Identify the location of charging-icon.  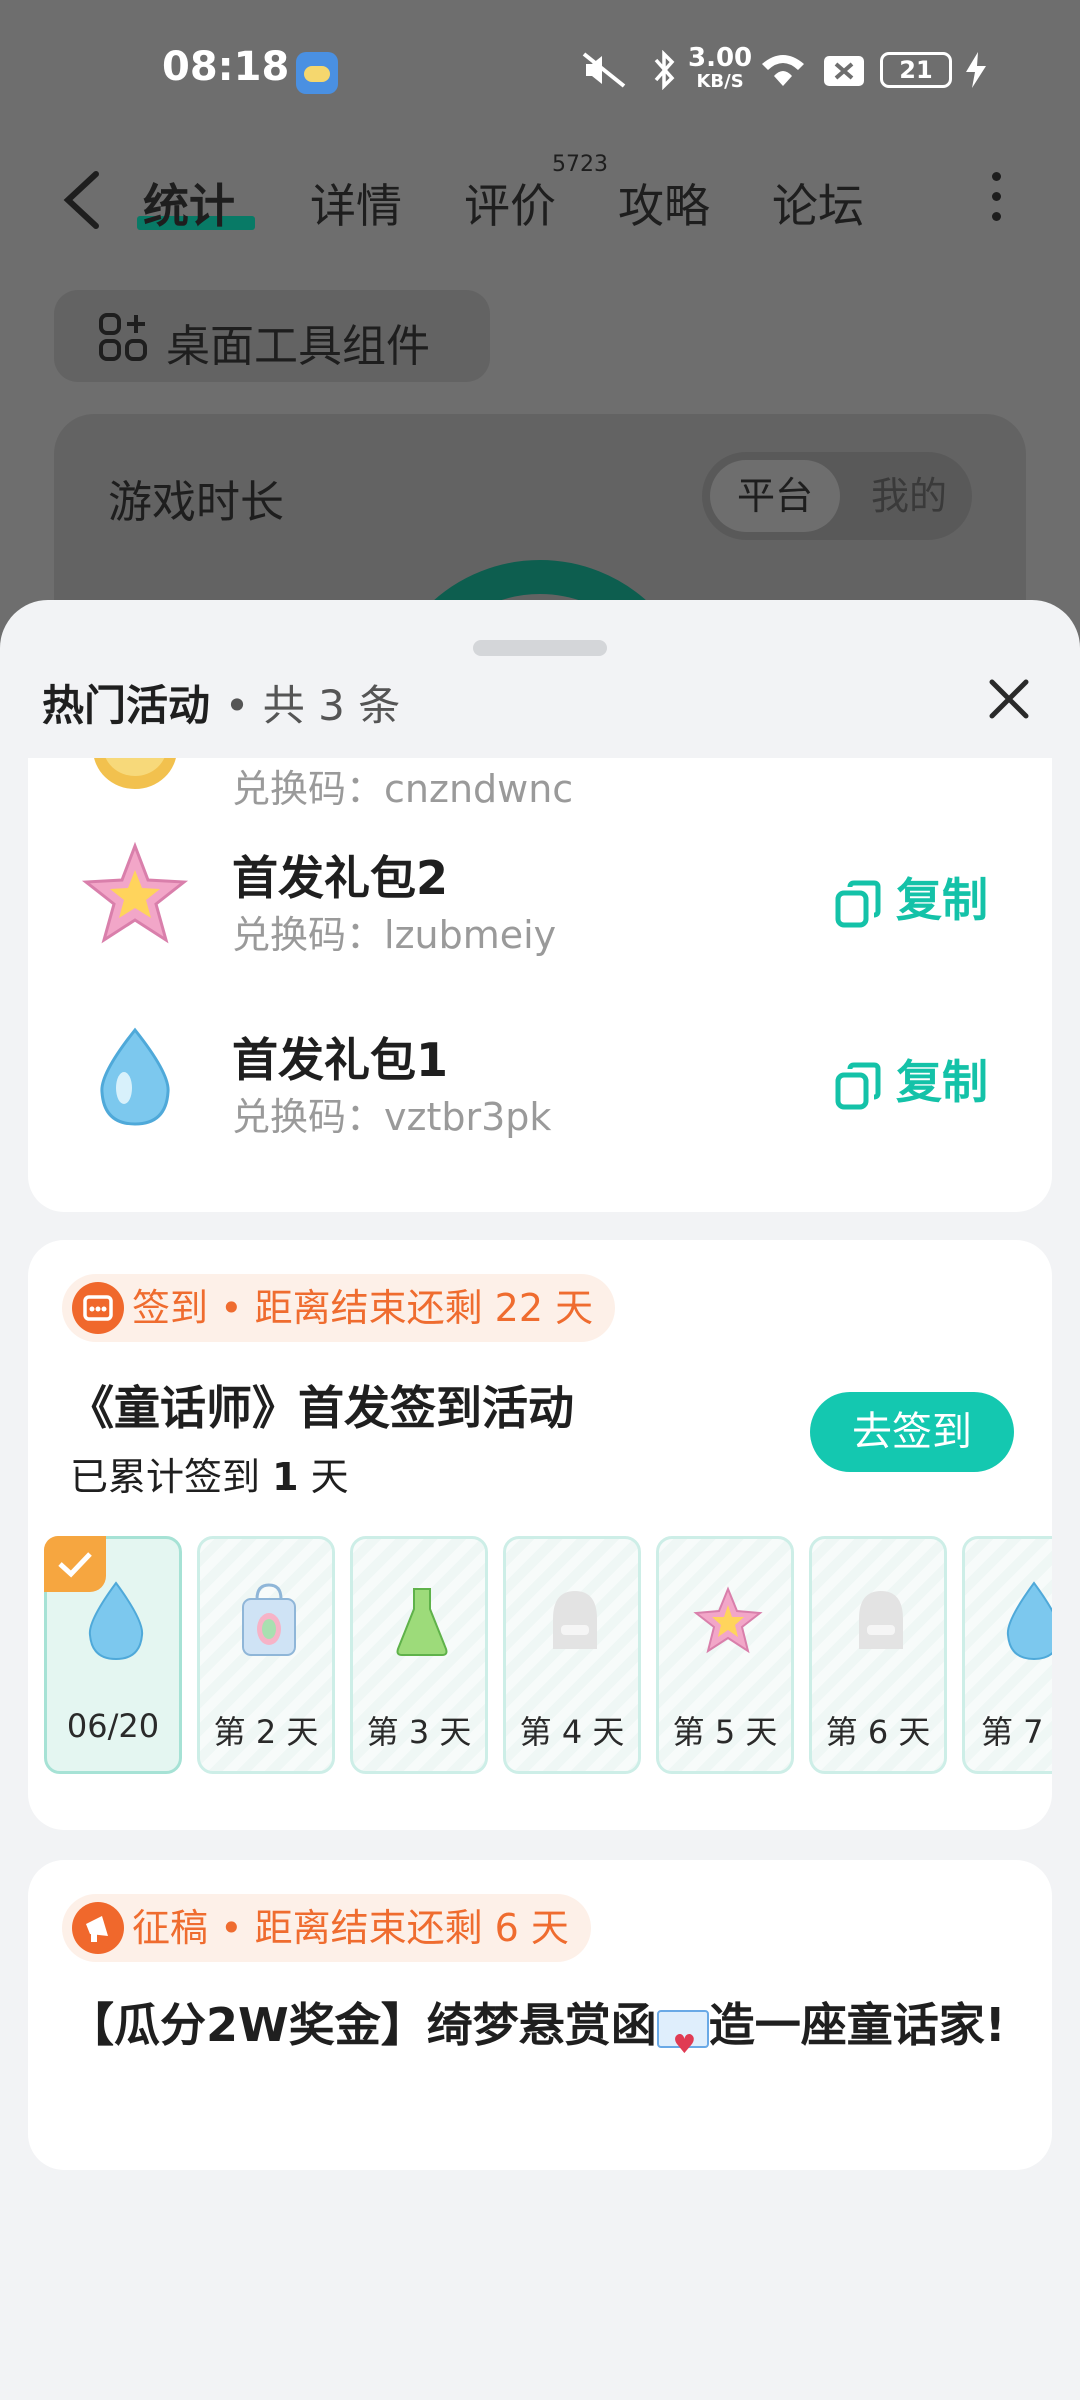
(976, 70).